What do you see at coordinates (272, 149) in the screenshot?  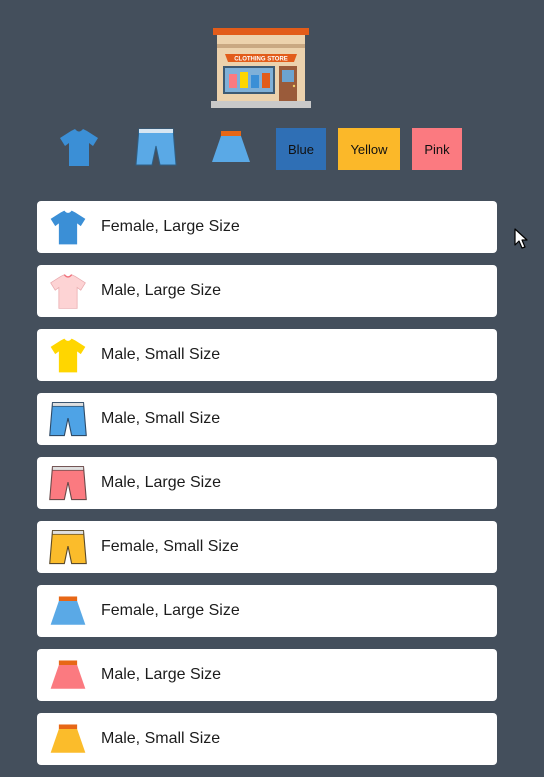 I see `filter-bar: Blue Yellow Pink` at bounding box center [272, 149].